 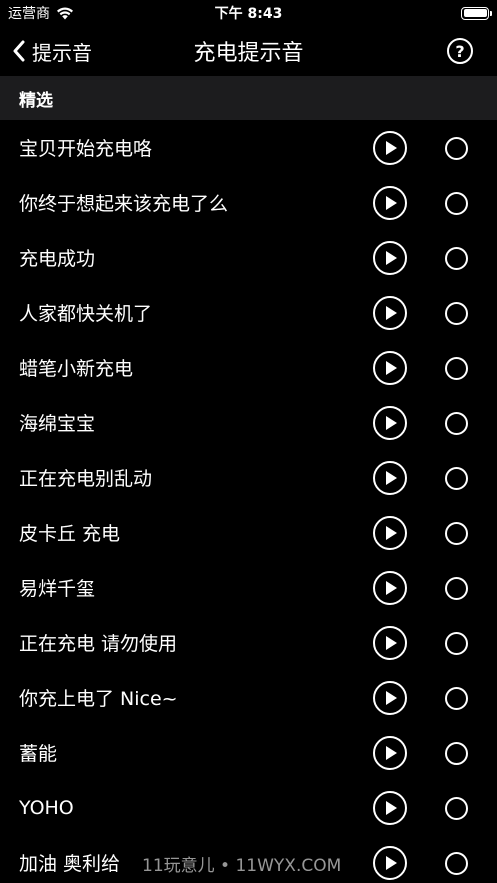 What do you see at coordinates (248, 202) in the screenshot?
I see `list-item: 你终于想起来该充电了么` at bounding box center [248, 202].